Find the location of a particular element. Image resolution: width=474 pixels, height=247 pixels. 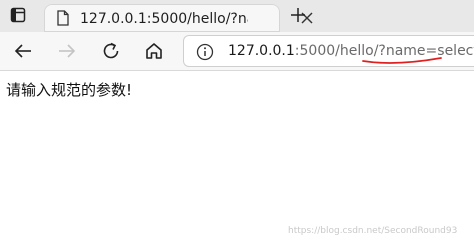

forward-button is located at coordinates (67, 51).